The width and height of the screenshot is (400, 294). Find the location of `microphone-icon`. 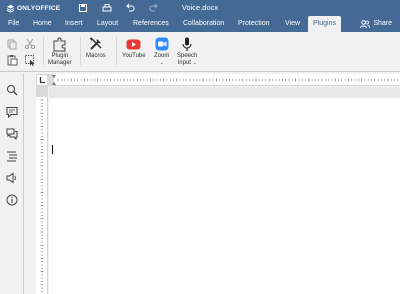

microphone-icon is located at coordinates (187, 44).